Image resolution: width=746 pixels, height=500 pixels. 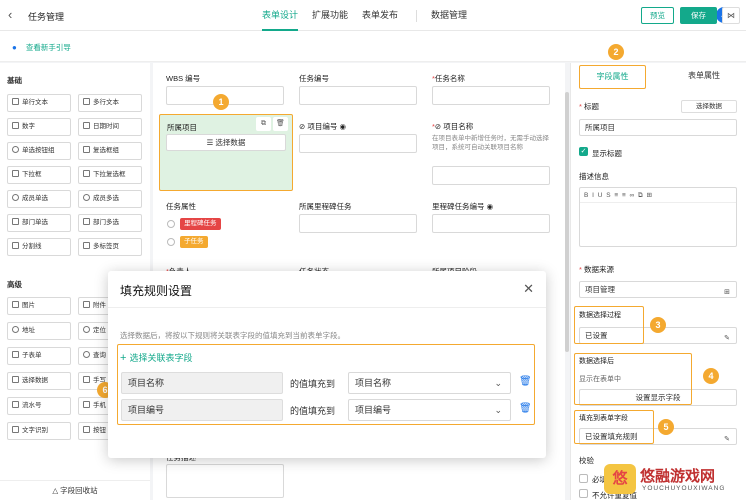 What do you see at coordinates (313, 411) in the screenshot?
I see `rule-connector: 的值填充到` at bounding box center [313, 411].